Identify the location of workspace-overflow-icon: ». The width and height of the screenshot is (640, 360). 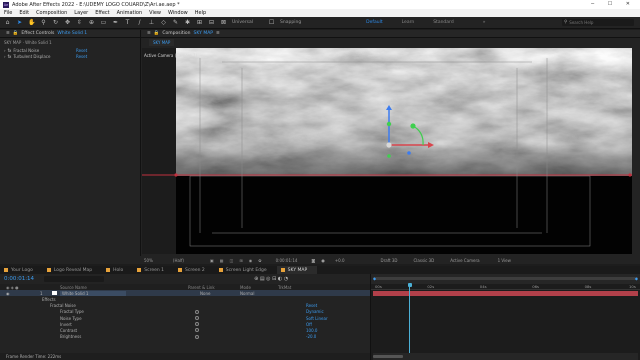
(484, 22).